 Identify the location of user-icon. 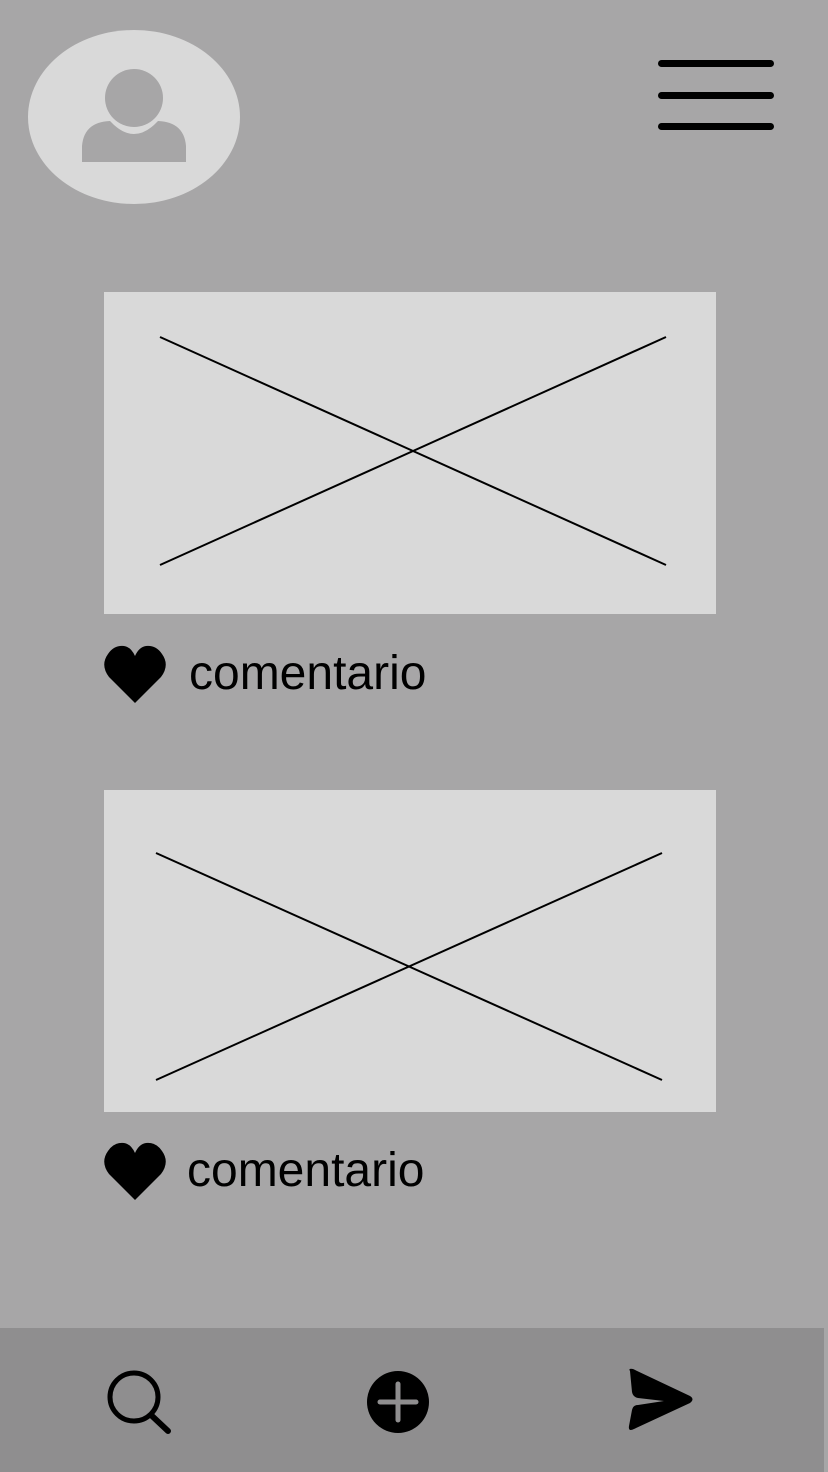
(134, 115).